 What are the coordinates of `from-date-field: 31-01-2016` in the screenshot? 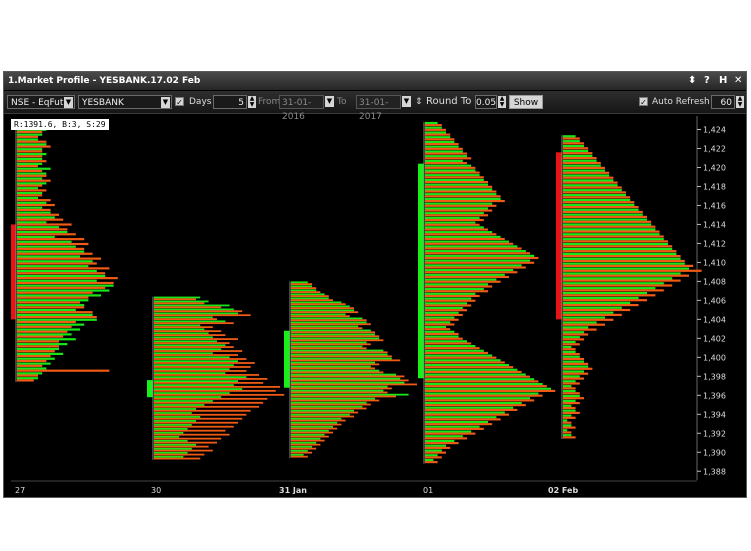 It's located at (301, 108).